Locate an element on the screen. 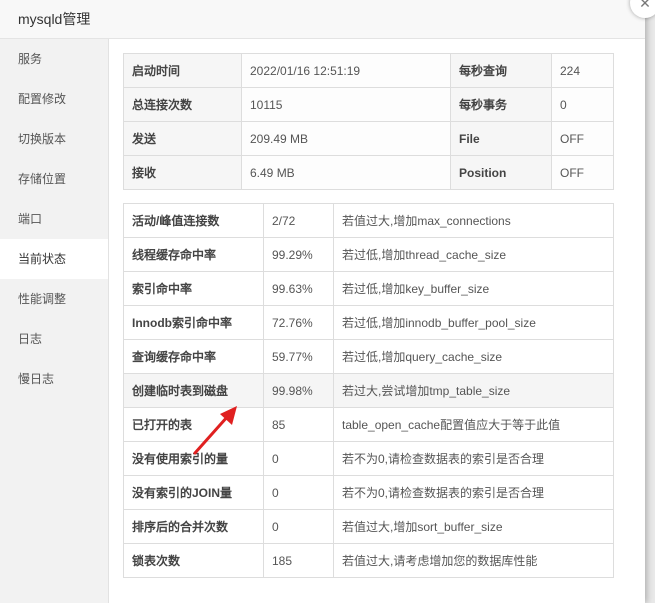 The height and width of the screenshot is (603, 655). summary-value: 209.49 MB is located at coordinates (346, 138).